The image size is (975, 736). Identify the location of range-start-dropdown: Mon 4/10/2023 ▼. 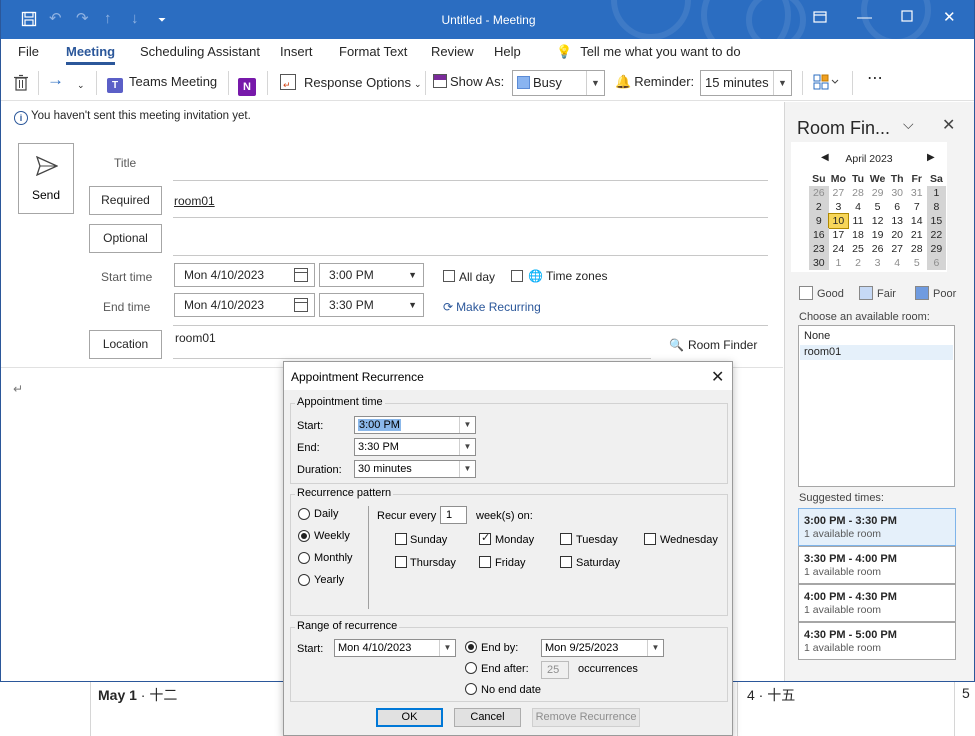
(395, 648).